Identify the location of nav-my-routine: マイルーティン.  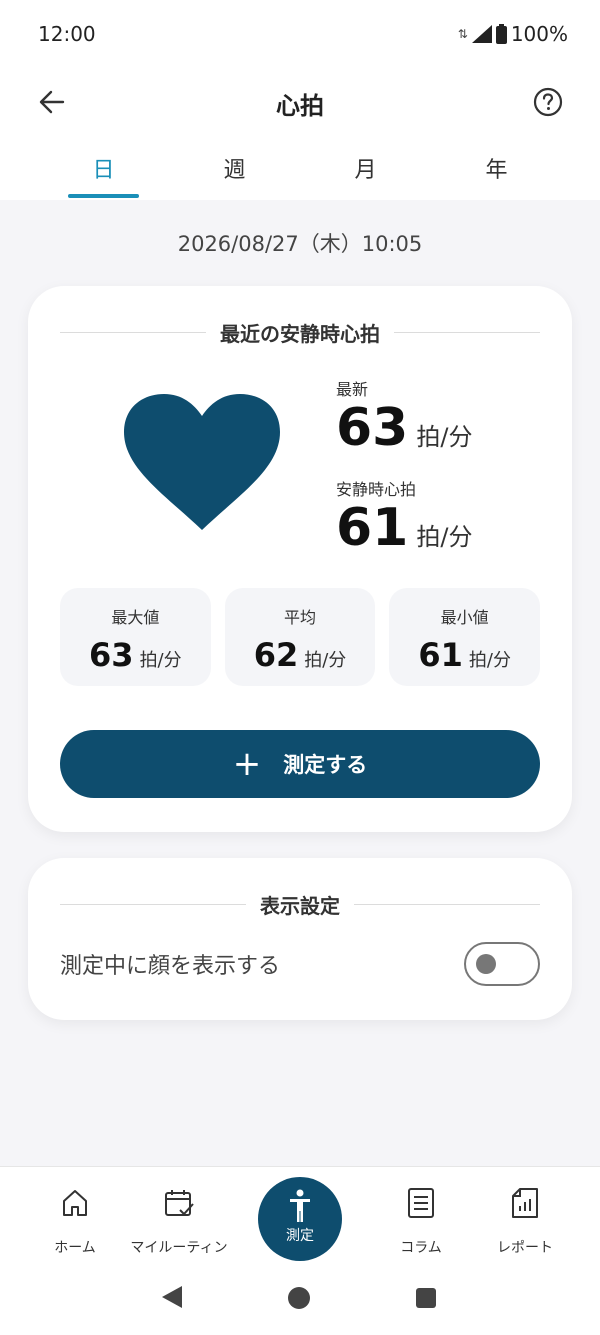
(179, 1220).